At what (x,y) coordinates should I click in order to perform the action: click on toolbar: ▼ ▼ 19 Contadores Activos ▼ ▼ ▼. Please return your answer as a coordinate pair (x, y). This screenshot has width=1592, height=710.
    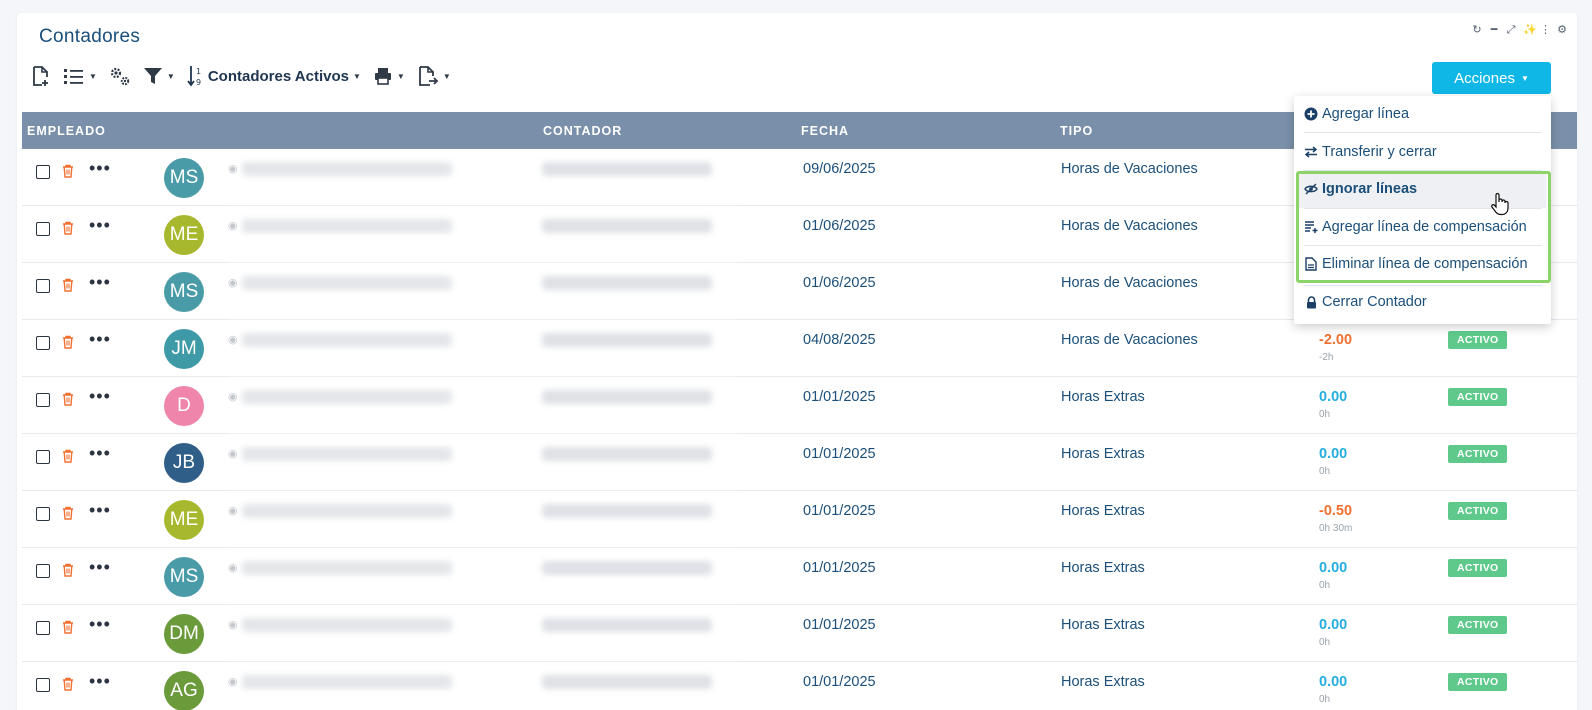
    Looking at the image, I should click on (247, 76).